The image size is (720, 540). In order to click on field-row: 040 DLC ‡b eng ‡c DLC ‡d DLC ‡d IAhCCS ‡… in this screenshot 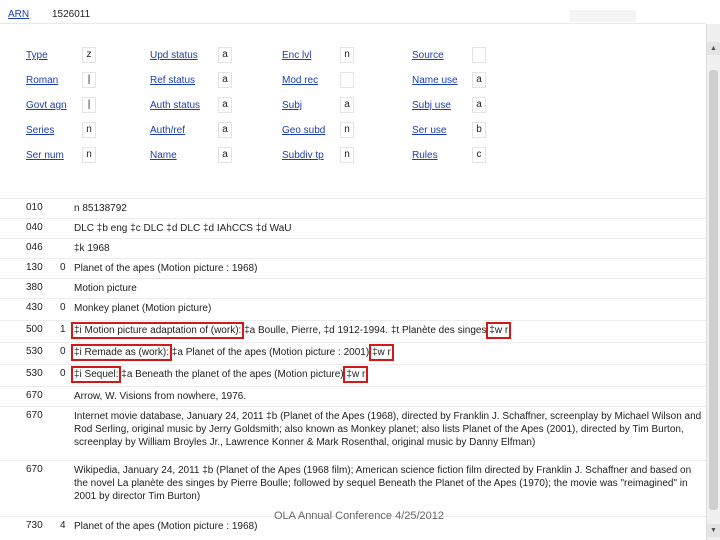, I will do `click(353, 228)`.